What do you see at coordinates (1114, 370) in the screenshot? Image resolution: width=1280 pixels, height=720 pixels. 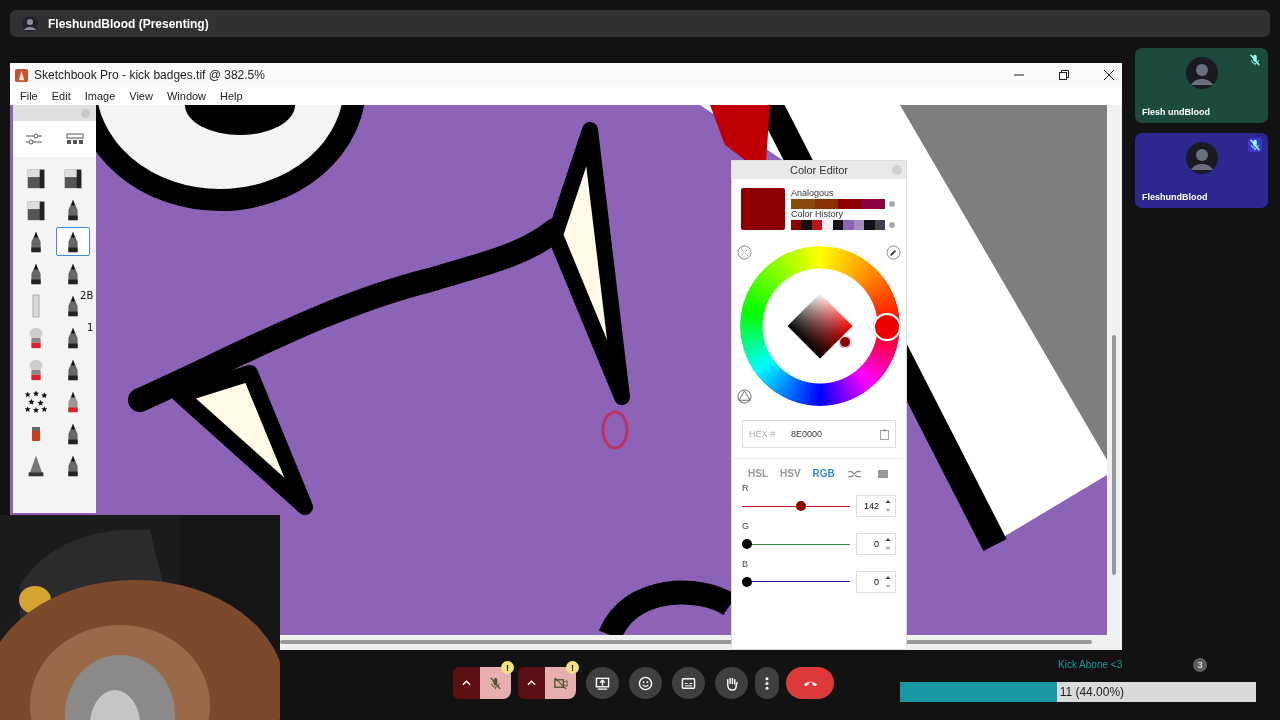 I see `vertical-scrollbar` at bounding box center [1114, 370].